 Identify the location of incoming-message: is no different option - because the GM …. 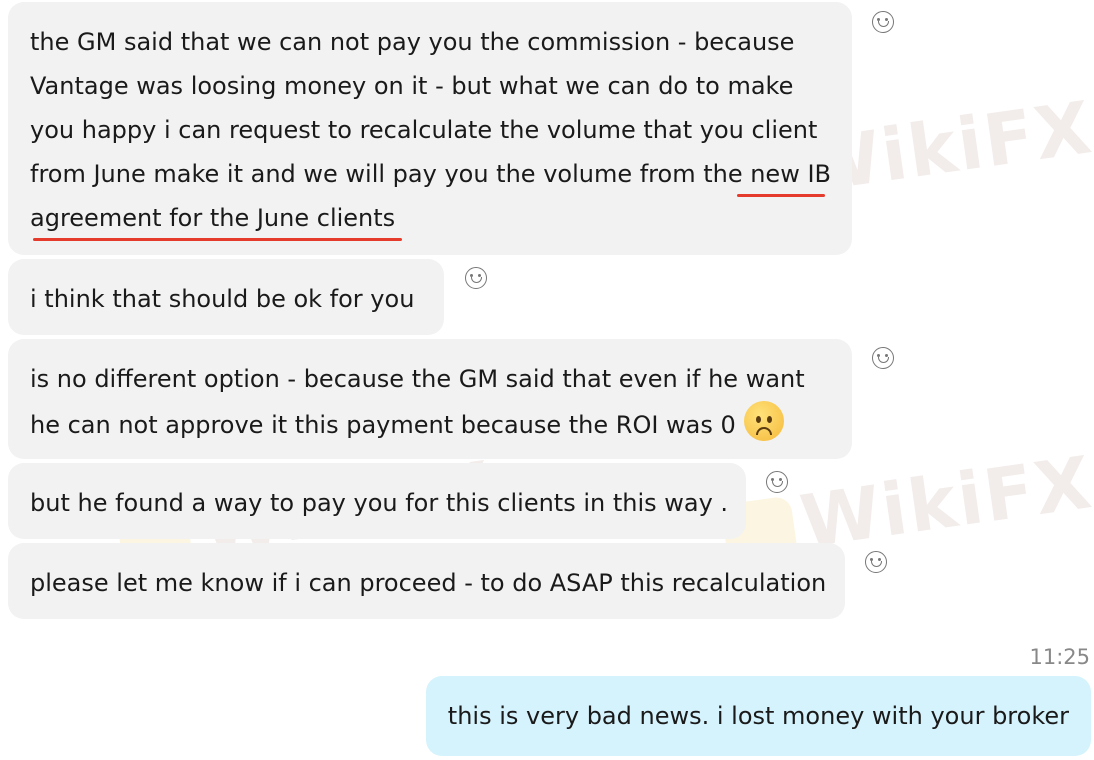
(430, 399).